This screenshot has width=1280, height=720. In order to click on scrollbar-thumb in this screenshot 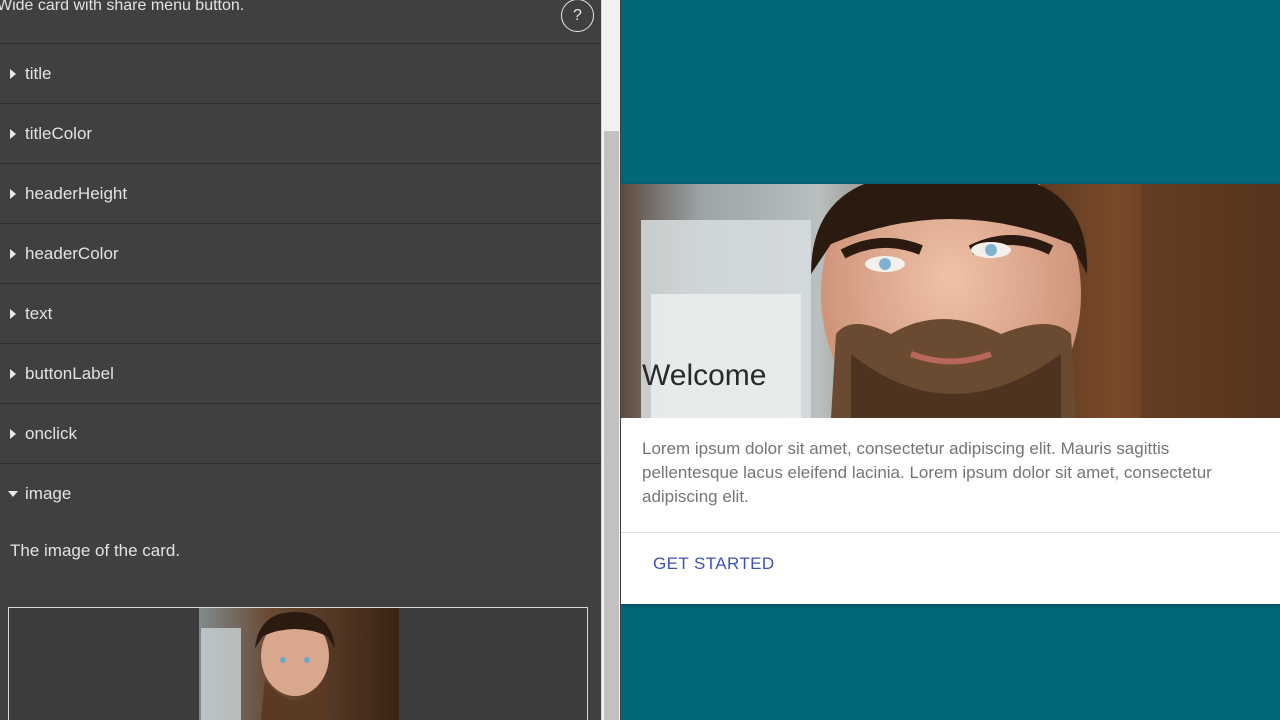, I will do `click(611, 425)`.